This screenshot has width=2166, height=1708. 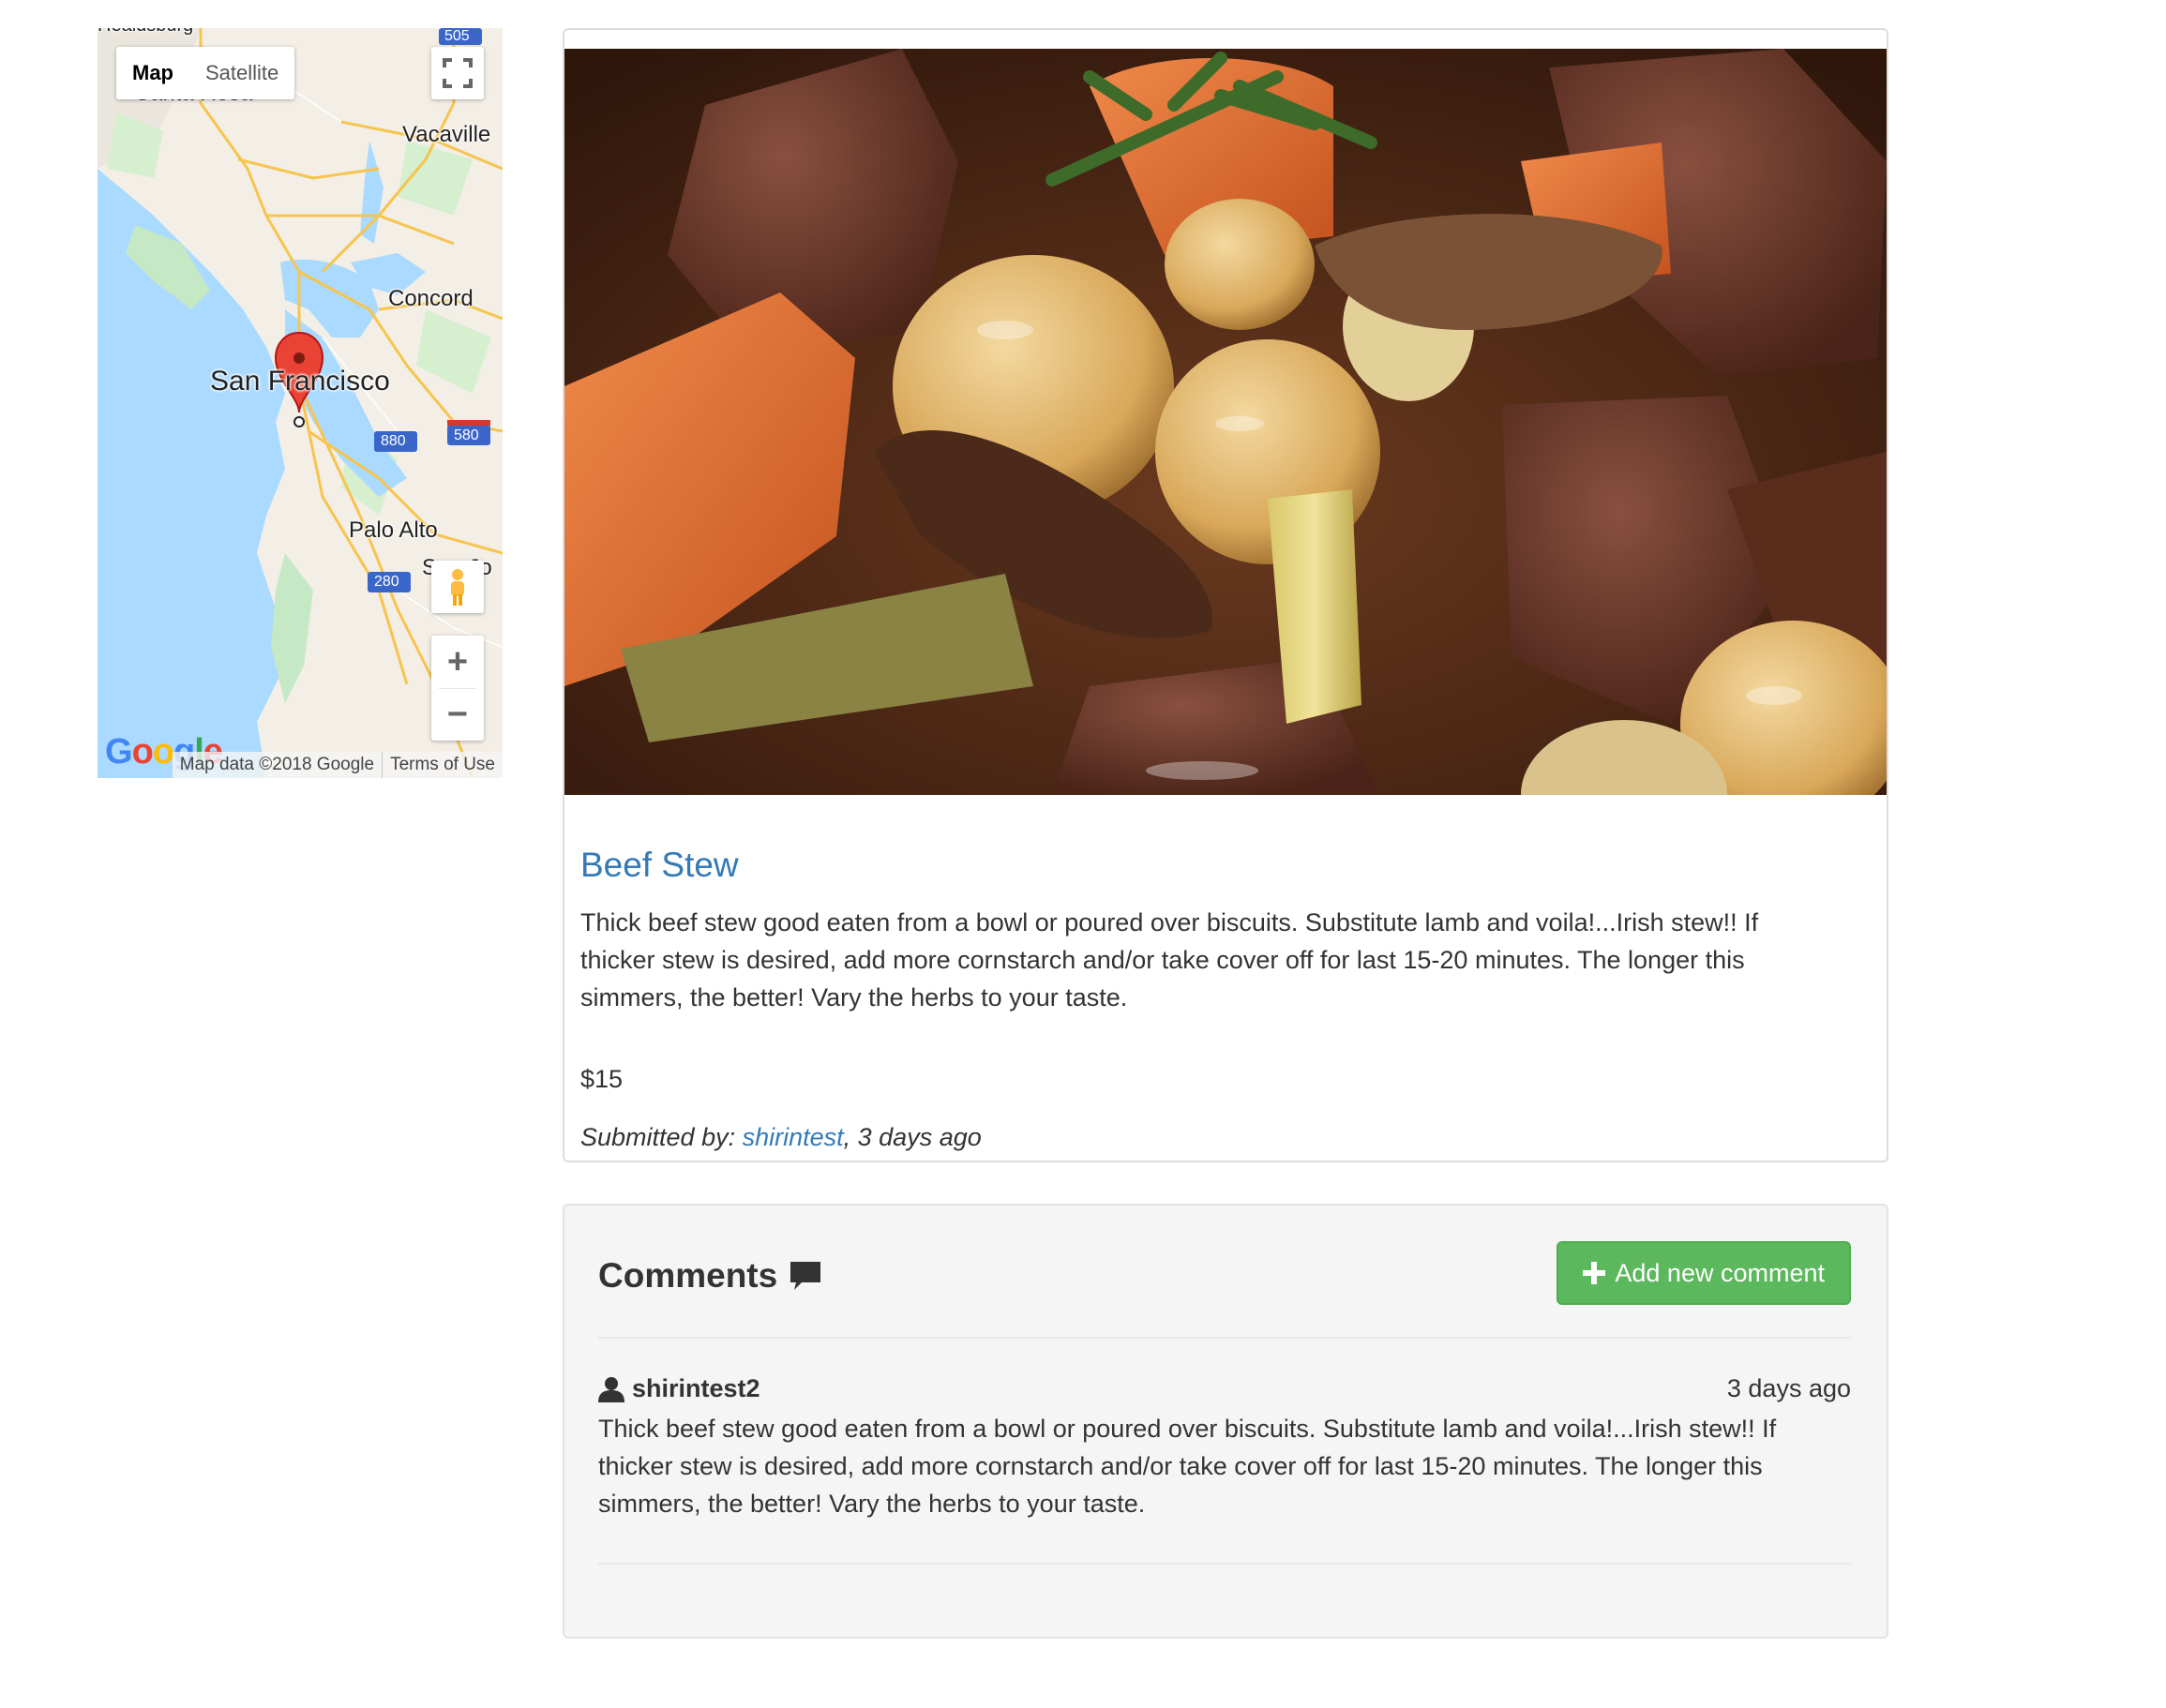 What do you see at coordinates (688, 1276) in the screenshot?
I see `comments-title: Comments` at bounding box center [688, 1276].